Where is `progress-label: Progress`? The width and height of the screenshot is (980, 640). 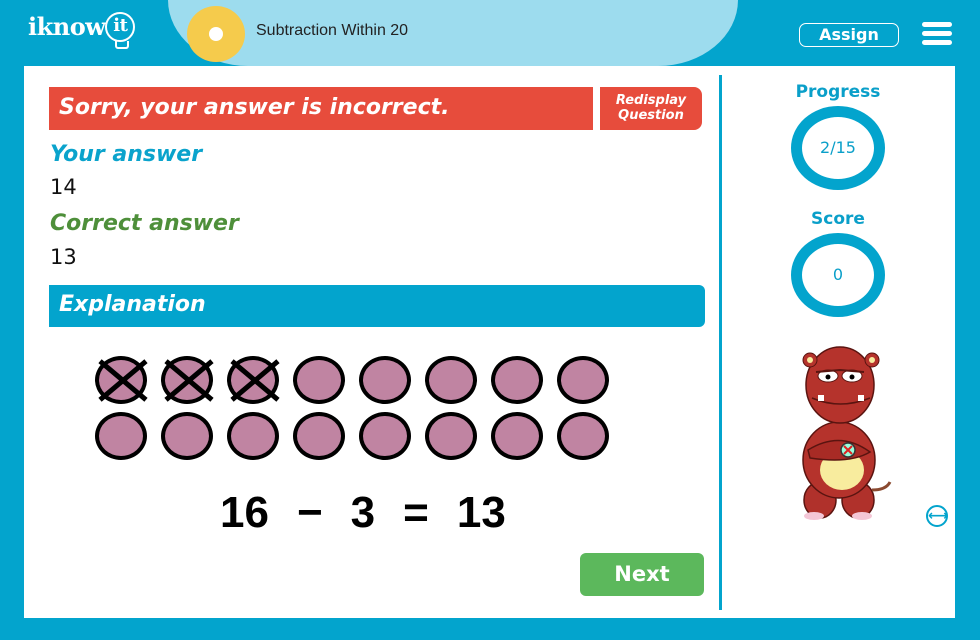 progress-label: Progress is located at coordinates (838, 92).